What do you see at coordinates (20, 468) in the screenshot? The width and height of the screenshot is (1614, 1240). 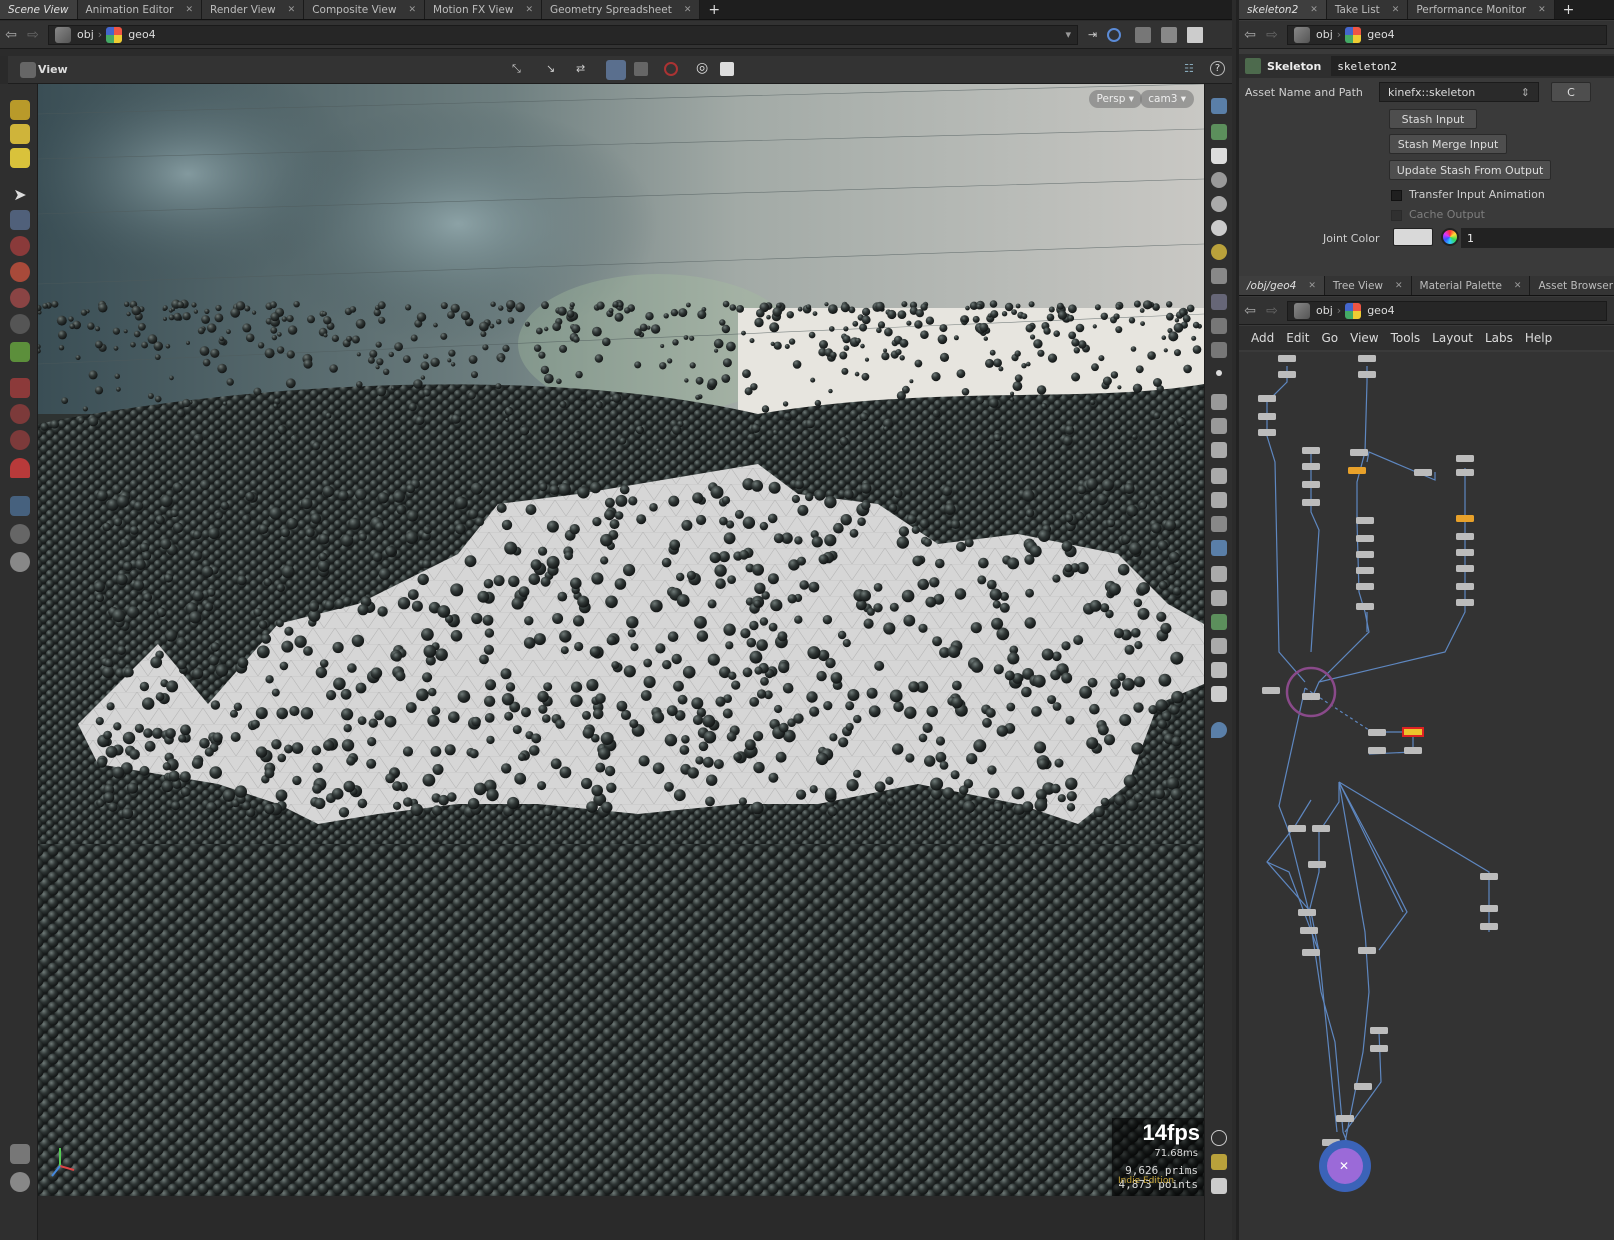 I see `magnet-icon` at bounding box center [20, 468].